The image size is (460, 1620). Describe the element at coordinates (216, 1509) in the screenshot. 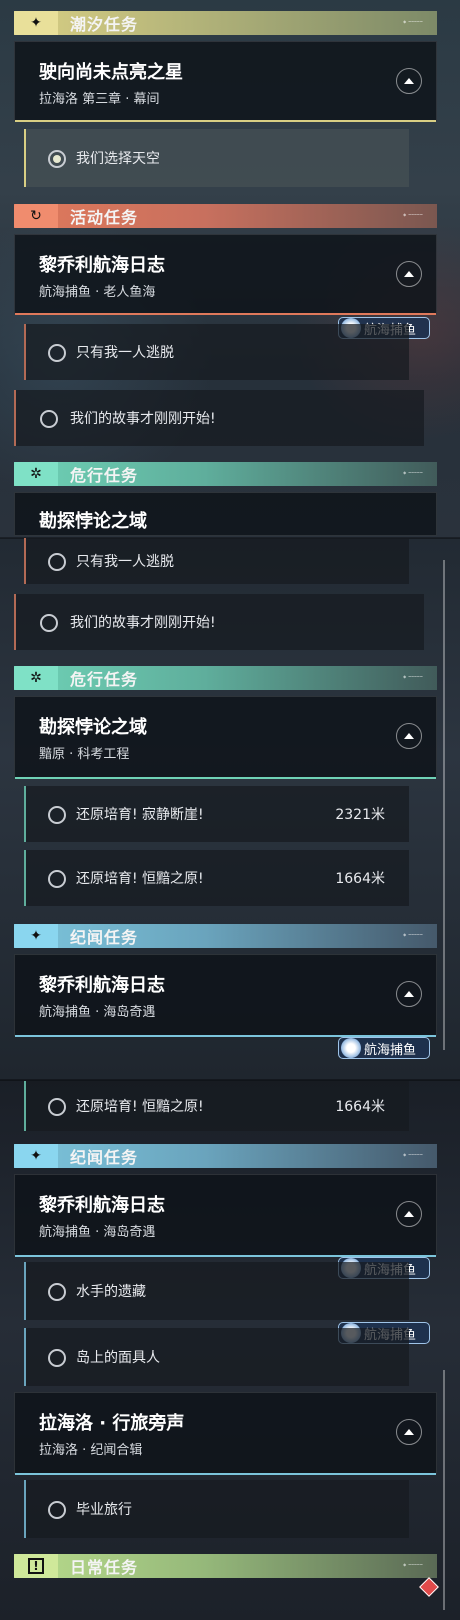

I see `objective-grad: 毕业旅行` at that location.